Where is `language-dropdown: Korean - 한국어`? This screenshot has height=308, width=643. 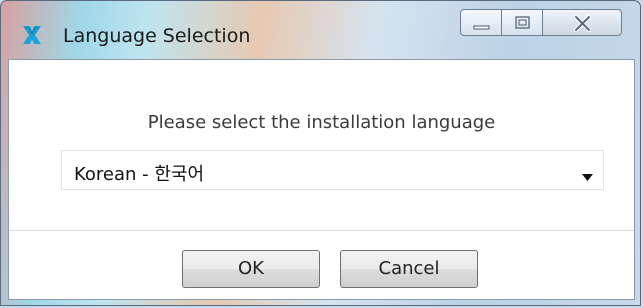 language-dropdown: Korean - 한국어 is located at coordinates (332, 170).